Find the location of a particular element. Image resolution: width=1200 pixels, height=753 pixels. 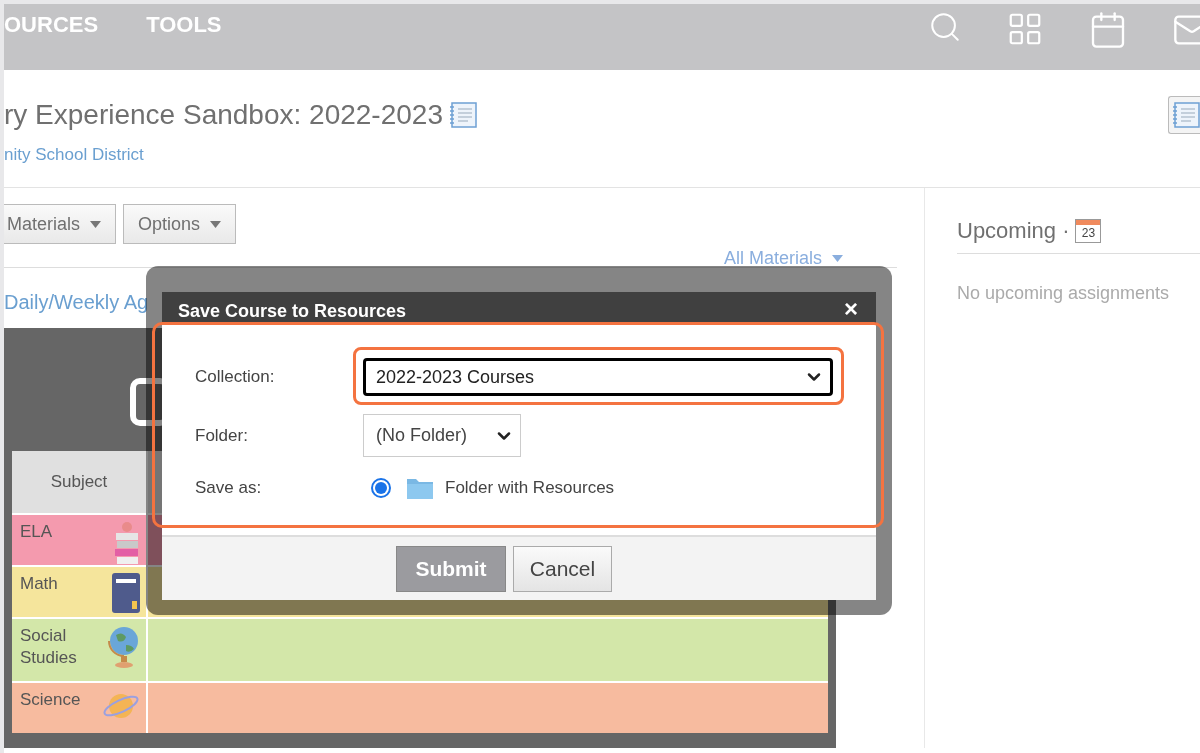

radio-button is located at coordinates (381, 487).